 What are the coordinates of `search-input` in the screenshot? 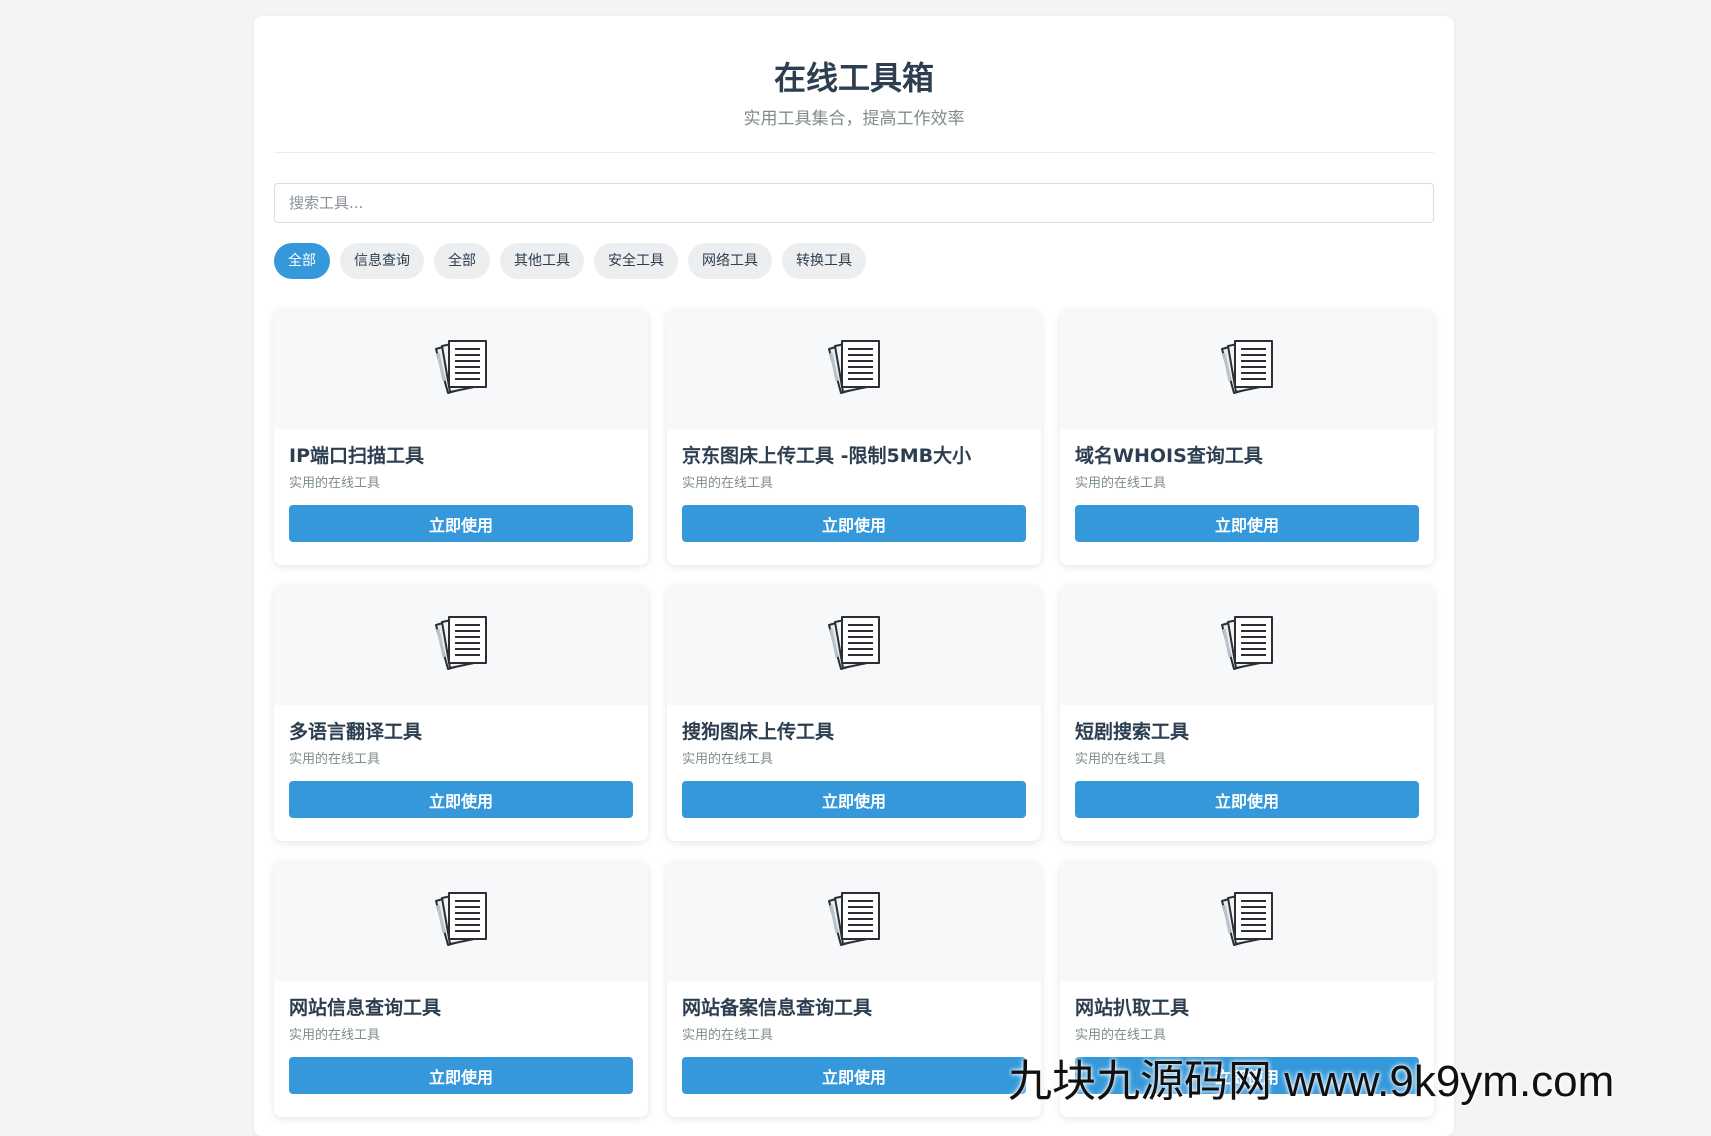 It's located at (854, 203).